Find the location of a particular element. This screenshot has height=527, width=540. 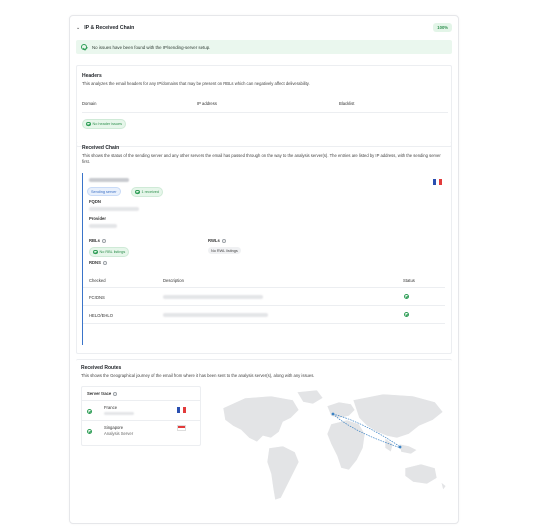

col-checked: Checked is located at coordinates (97, 280).